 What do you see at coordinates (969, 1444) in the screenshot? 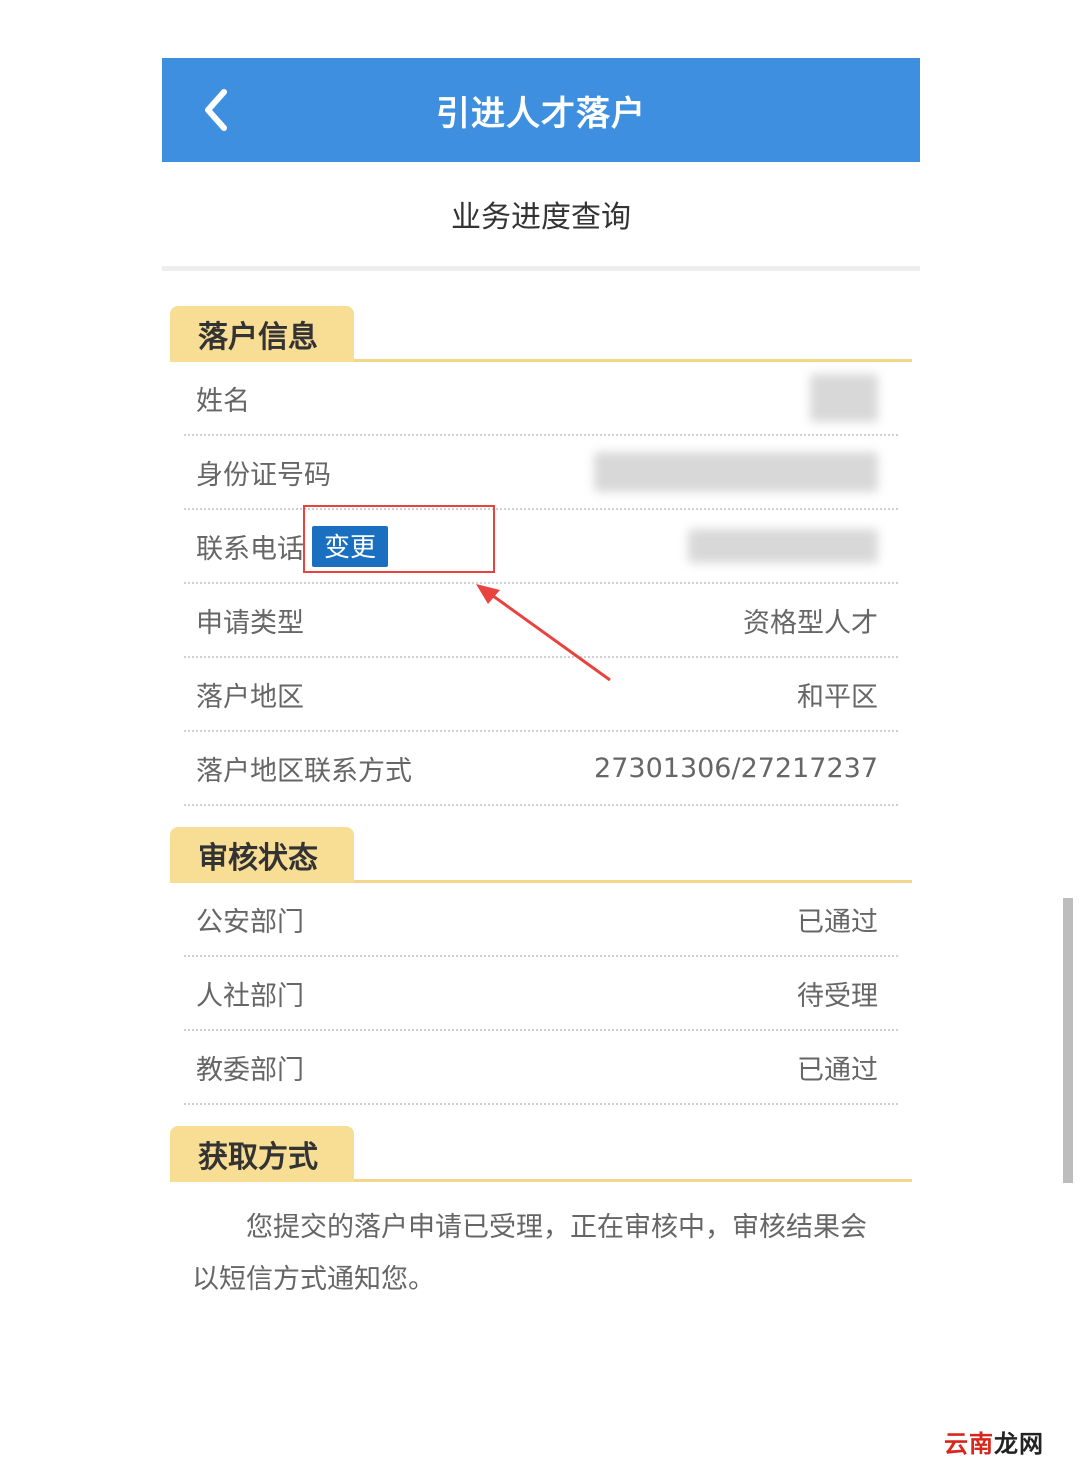
I see `watermark-part1: 云南` at bounding box center [969, 1444].